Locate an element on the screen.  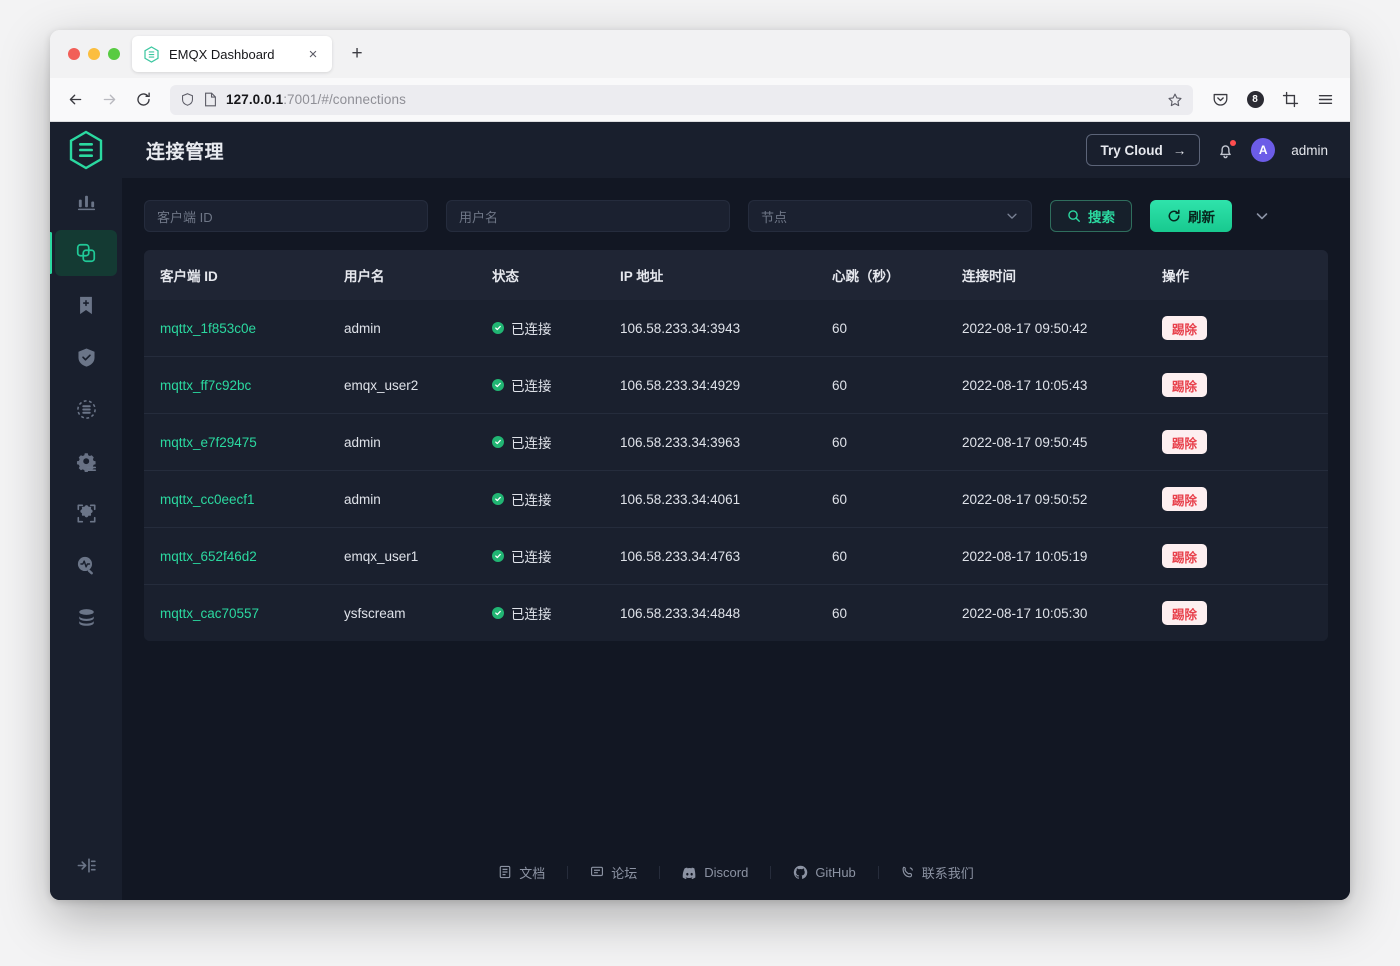
more-options-chevron-down-icon is located at coordinates (1262, 216).